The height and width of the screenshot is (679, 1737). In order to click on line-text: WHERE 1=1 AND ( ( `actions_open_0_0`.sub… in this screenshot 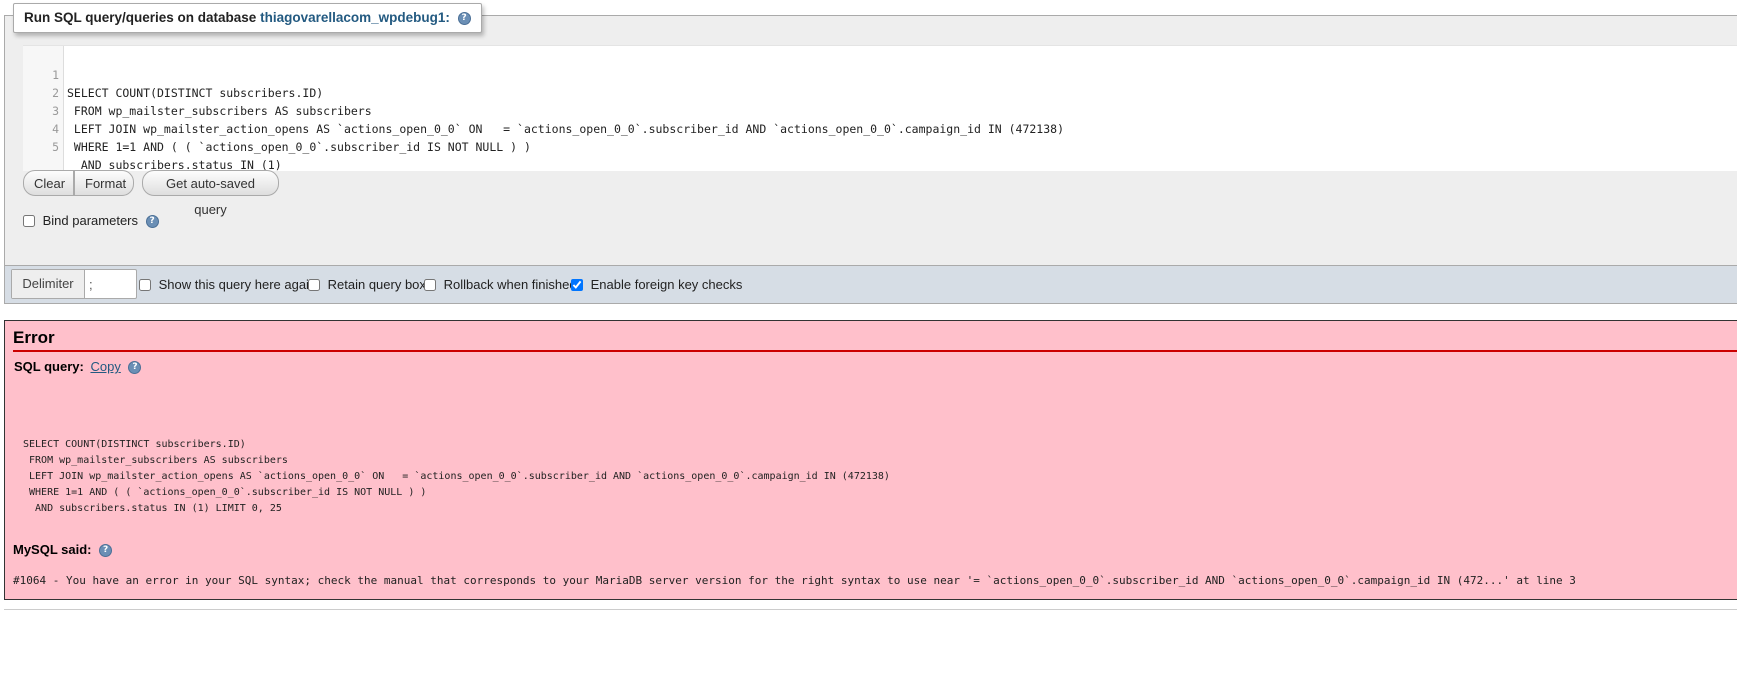, I will do `click(299, 147)`.